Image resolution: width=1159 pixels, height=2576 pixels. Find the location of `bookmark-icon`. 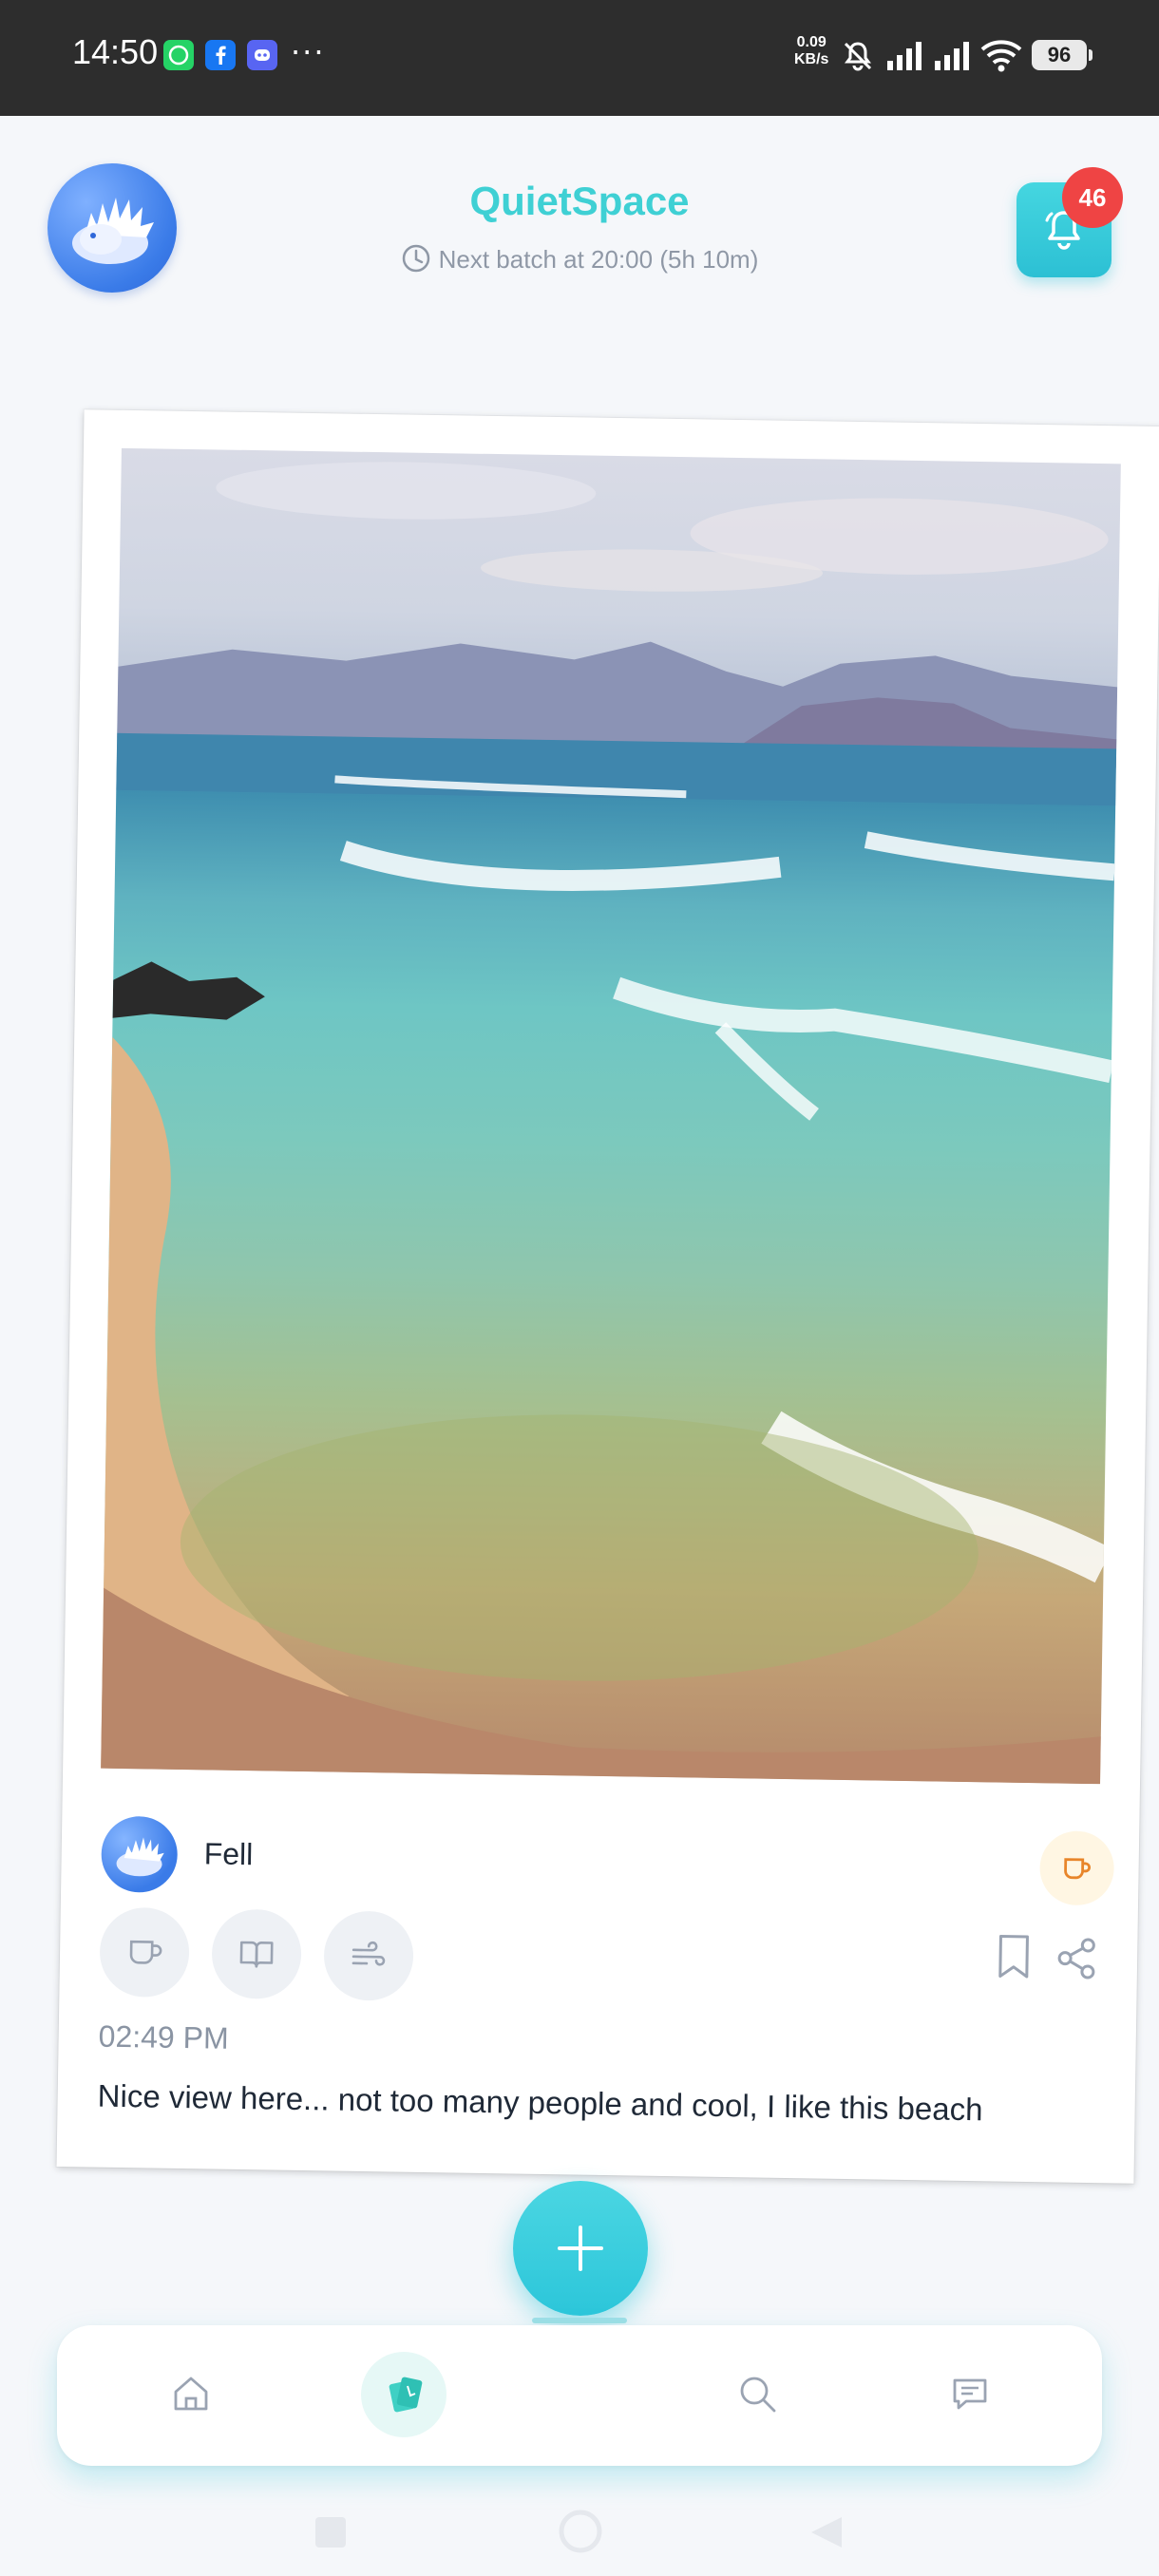

bookmark-icon is located at coordinates (1013, 1957).